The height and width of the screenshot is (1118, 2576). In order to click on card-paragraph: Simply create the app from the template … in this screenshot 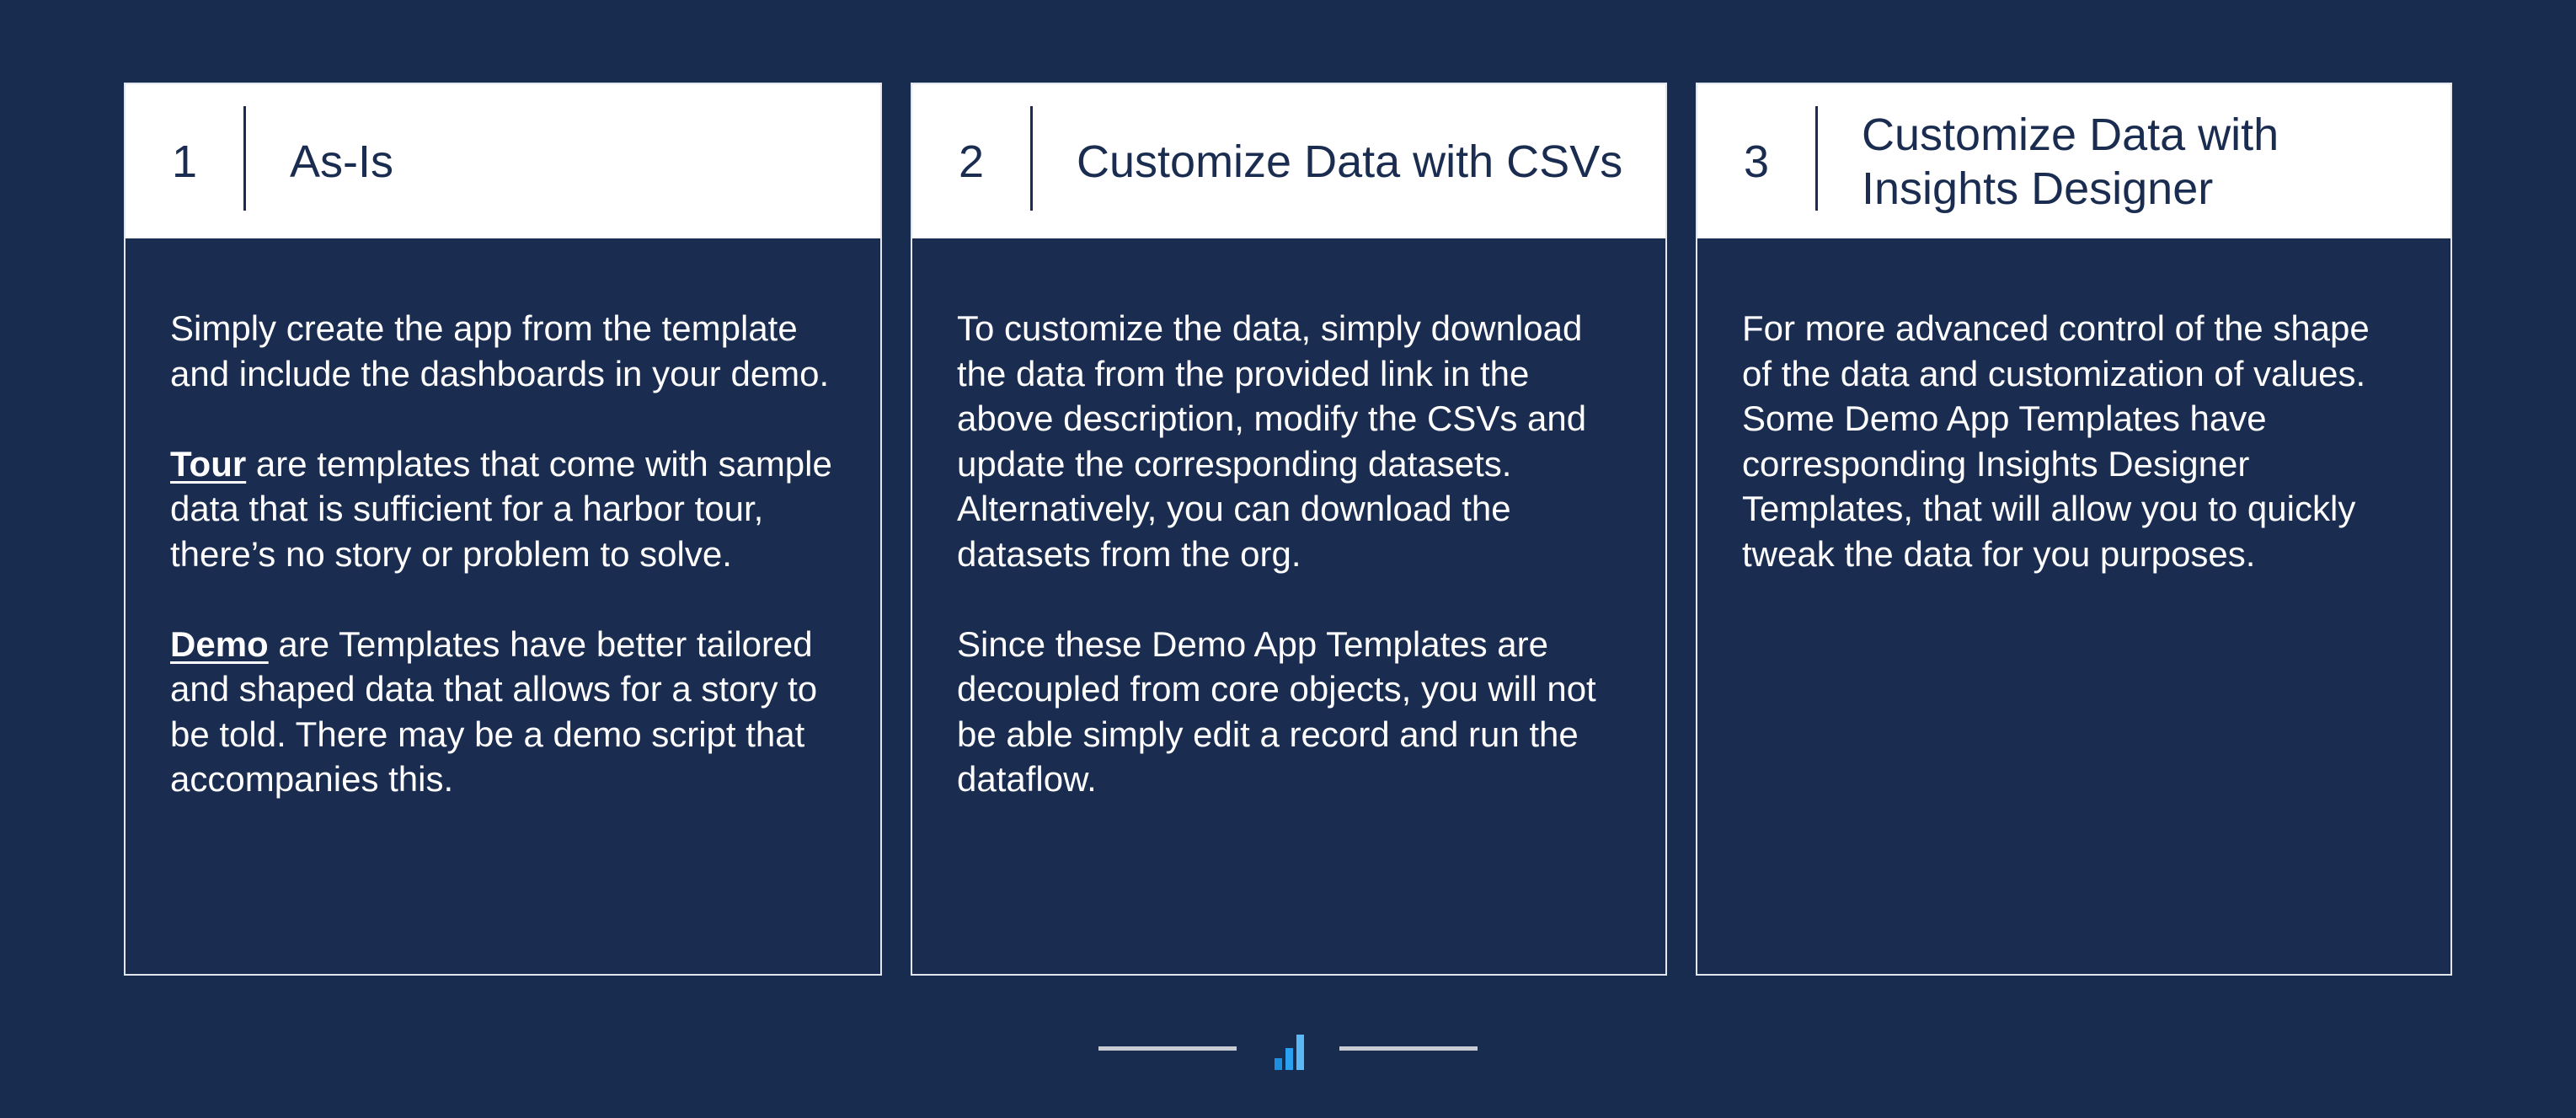, I will do `click(503, 351)`.